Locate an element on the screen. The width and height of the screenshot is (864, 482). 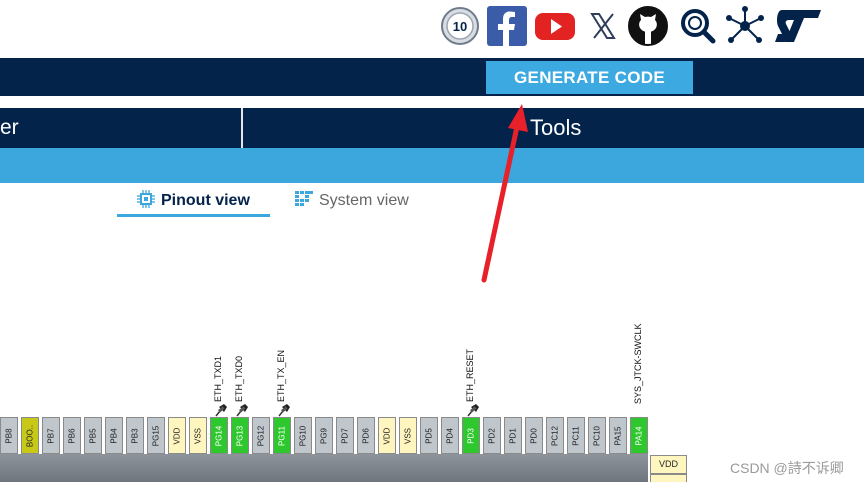
pin-label: PG9 is located at coordinates (324, 435).